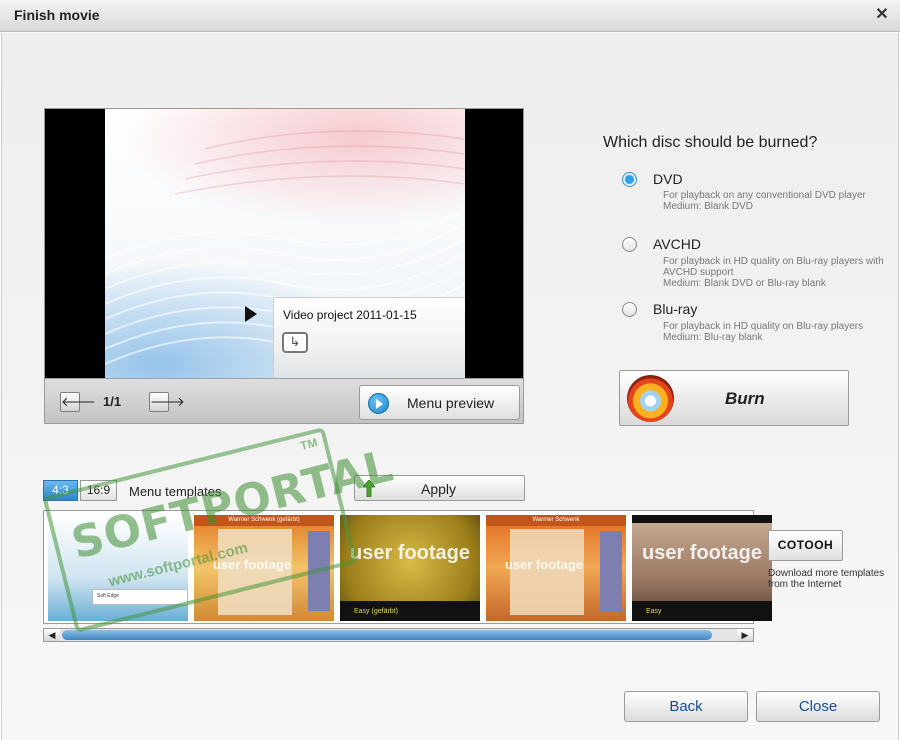 This screenshot has height=740, width=900. I want to click on template-thumbnail: user footage Easy (gefärbt), so click(410, 568).